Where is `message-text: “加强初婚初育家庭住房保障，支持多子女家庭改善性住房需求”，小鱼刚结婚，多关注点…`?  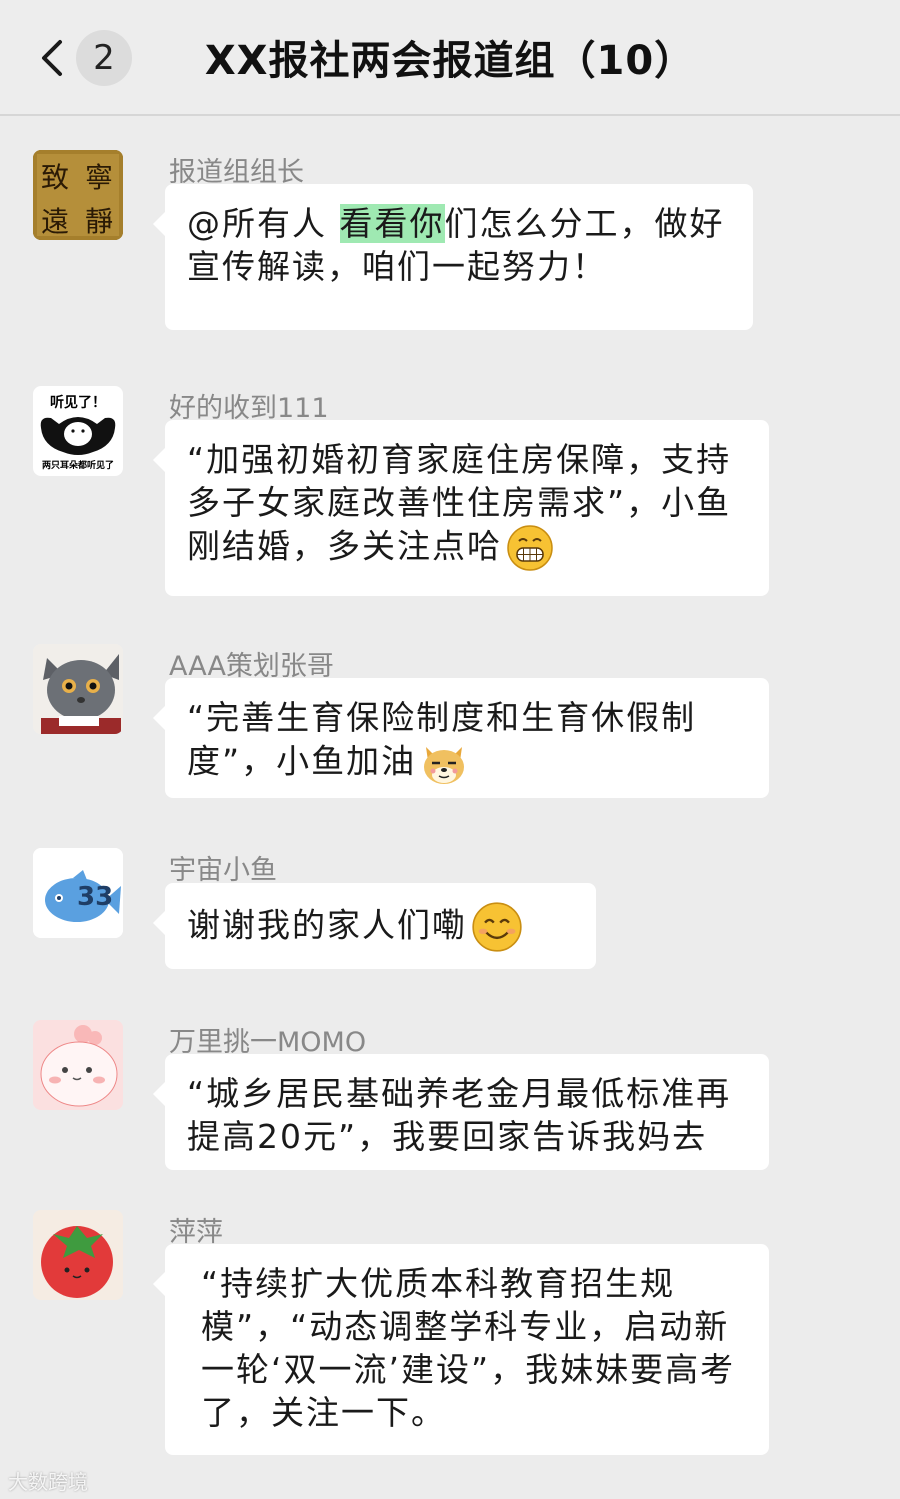 message-text: “加强初婚初育家庭住房保障，支持多子女家庭改善性住房需求”，小鱼刚结婚，多关注点… is located at coordinates (459, 503).